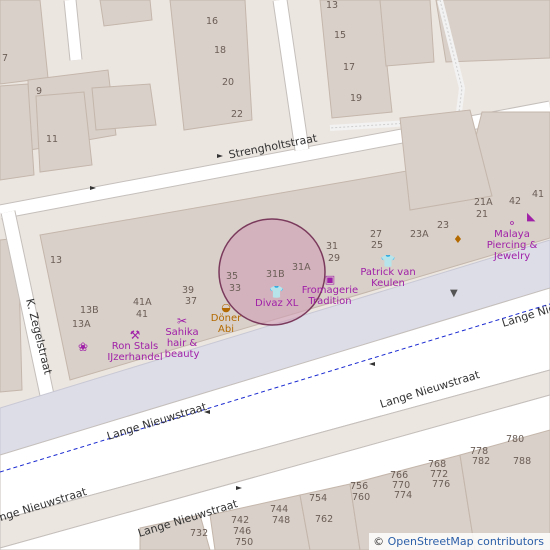 This screenshot has width=550, height=550. What do you see at coordinates (182, 321) in the screenshot?
I see `hairdresser-icon: ✂` at bounding box center [182, 321].